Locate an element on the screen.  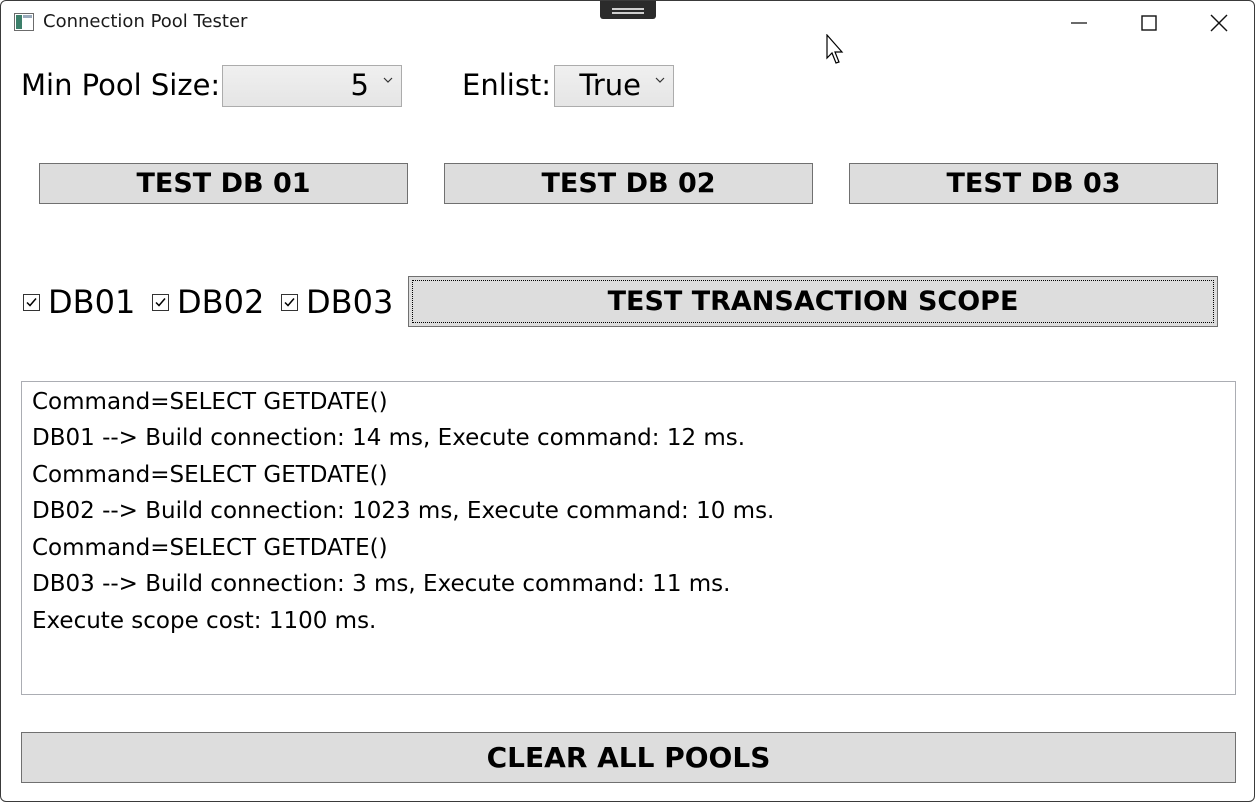
db03-checkbox: DB03 is located at coordinates (337, 302).